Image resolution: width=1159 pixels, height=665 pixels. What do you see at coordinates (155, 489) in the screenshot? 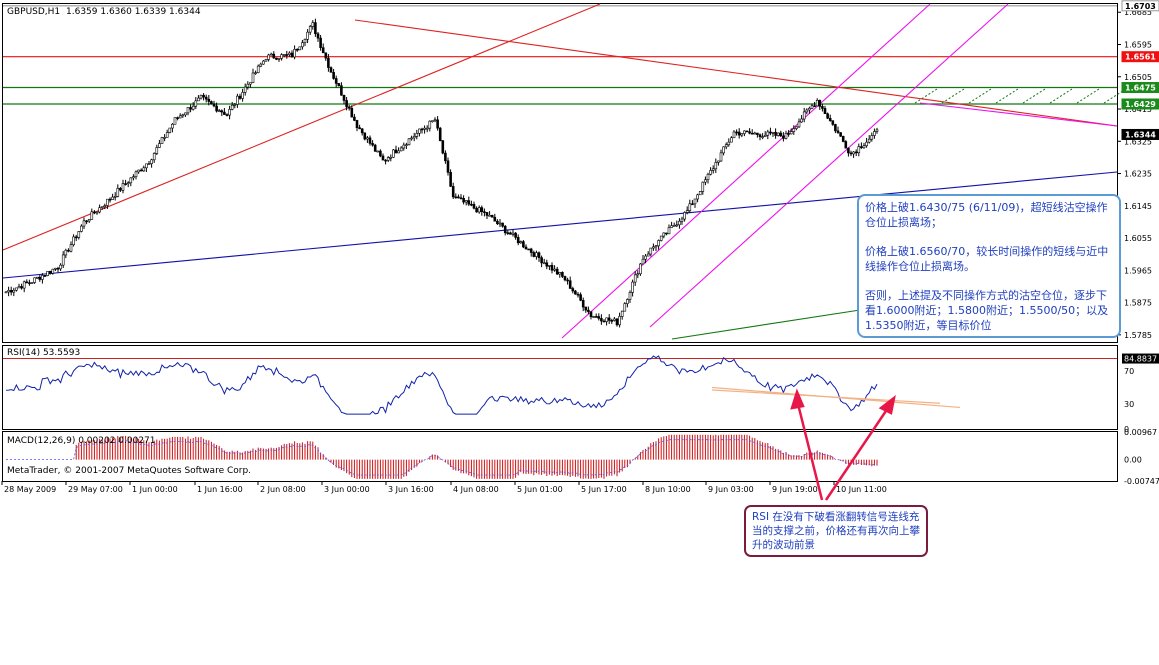
I see `time-tick-label: 1 Jun 00:00` at bounding box center [155, 489].